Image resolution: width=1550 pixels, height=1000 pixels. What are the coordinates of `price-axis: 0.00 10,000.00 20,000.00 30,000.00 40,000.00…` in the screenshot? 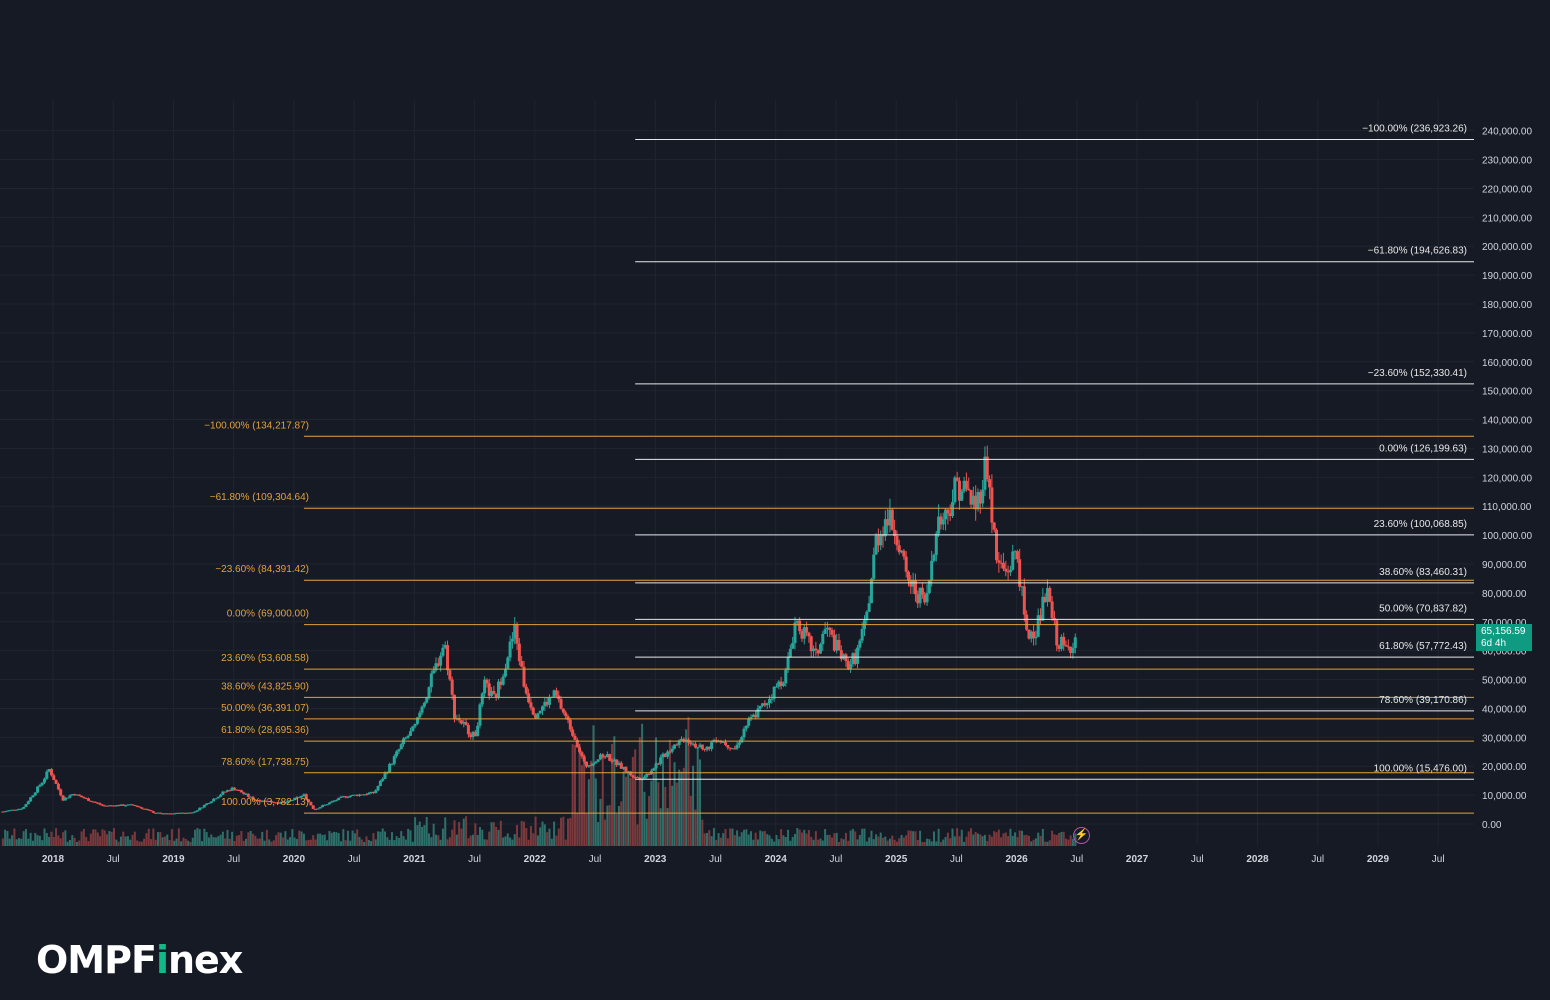 It's located at (1507, 479).